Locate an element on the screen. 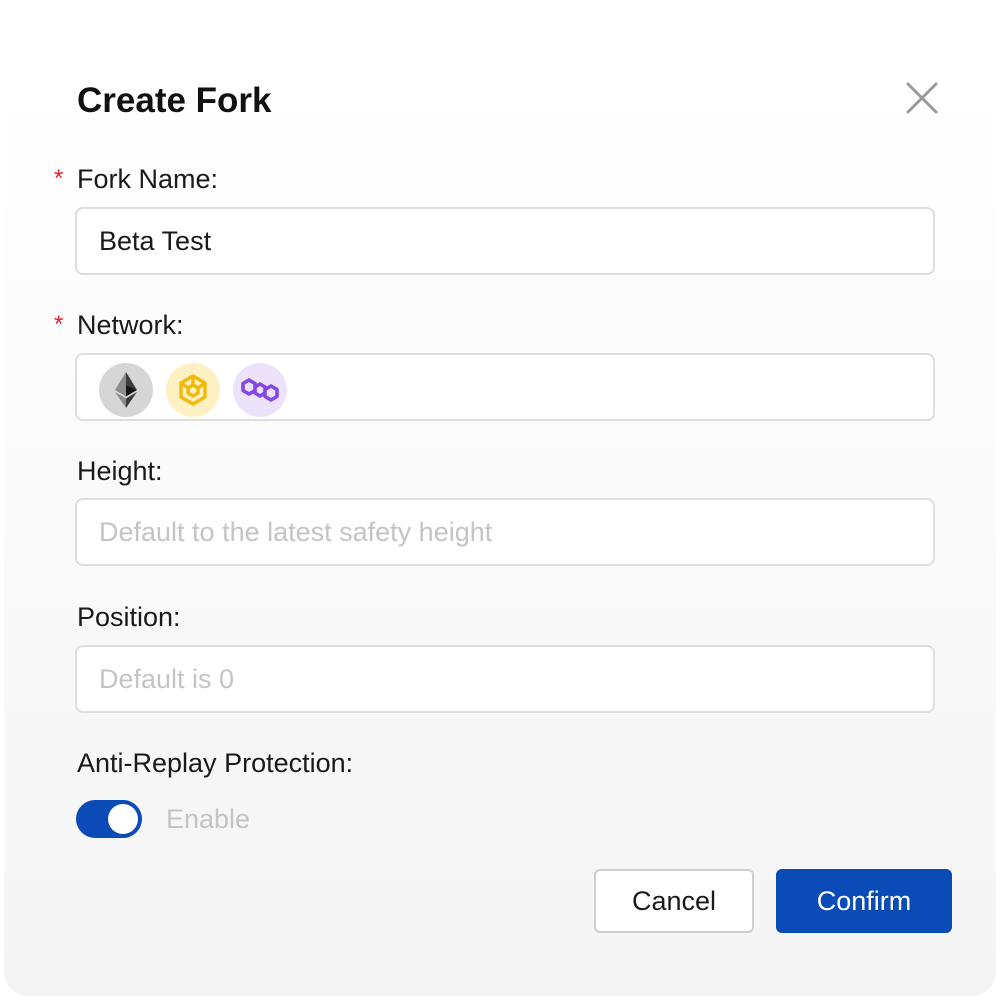 This screenshot has height=1000, width=1000. height-input is located at coordinates (505, 532).